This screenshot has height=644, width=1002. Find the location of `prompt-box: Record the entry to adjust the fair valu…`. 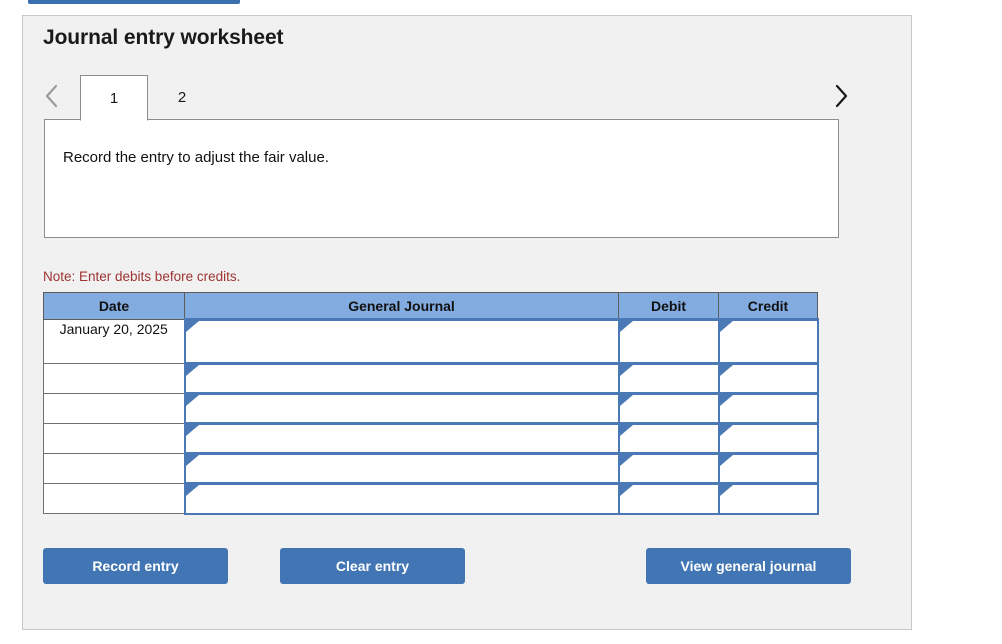

prompt-box: Record the entry to adjust the fair valu… is located at coordinates (441, 178).